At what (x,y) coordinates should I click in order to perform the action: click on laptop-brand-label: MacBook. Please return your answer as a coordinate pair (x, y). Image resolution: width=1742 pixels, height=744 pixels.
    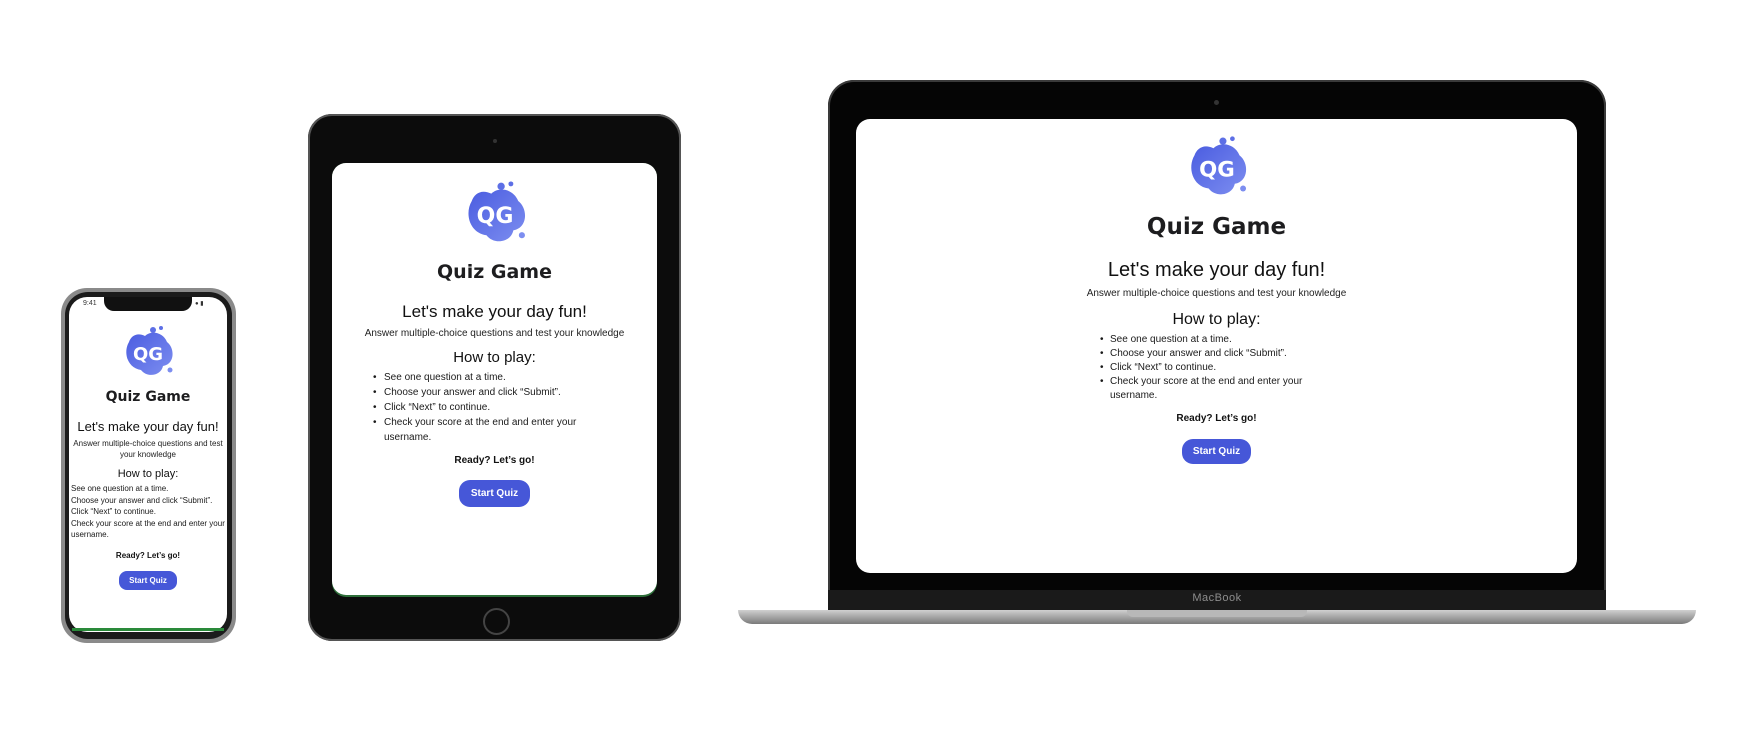
    Looking at the image, I should click on (1217, 598).